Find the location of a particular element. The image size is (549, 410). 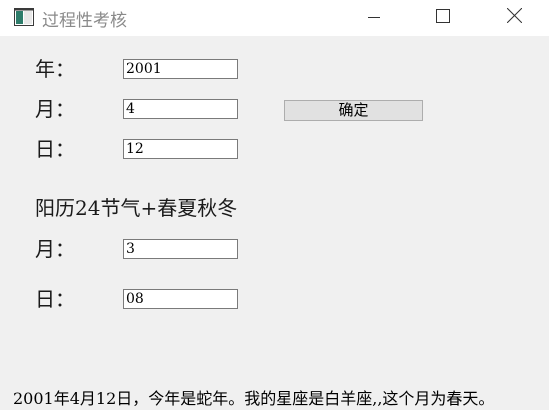

close-button is located at coordinates (514, 17).